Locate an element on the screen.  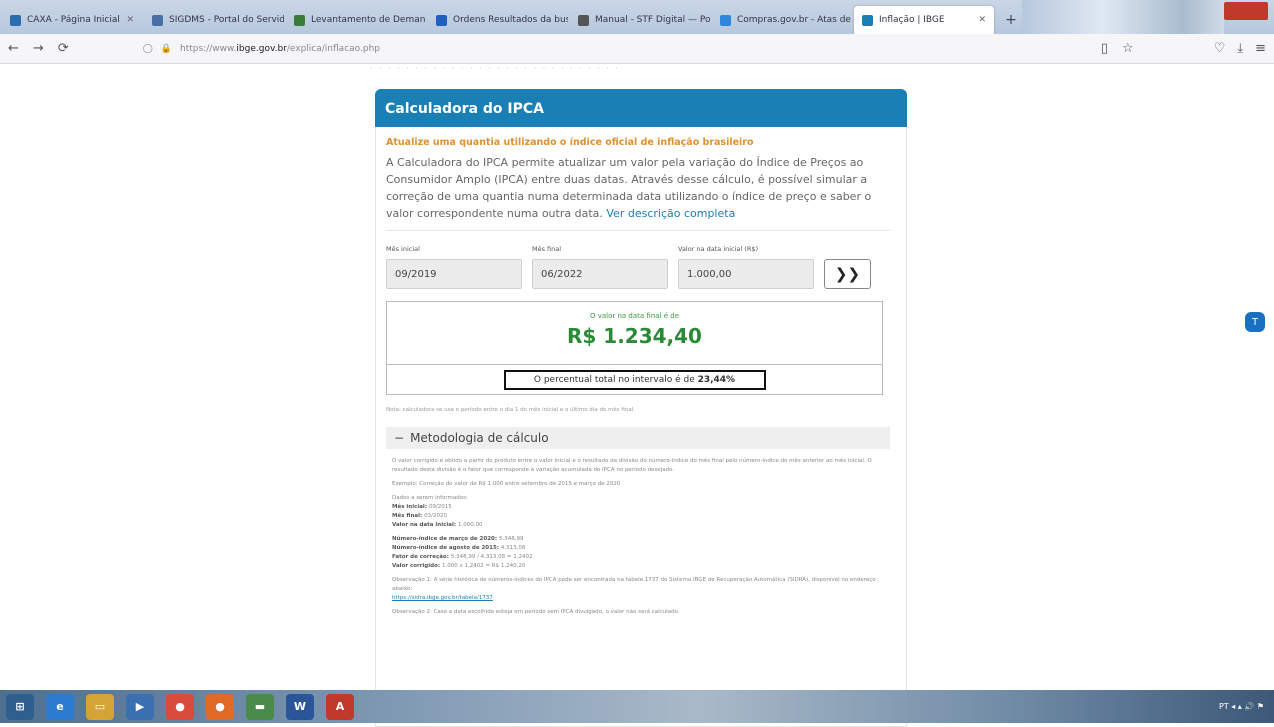
forward-icon: → is located at coordinates (38, 48).